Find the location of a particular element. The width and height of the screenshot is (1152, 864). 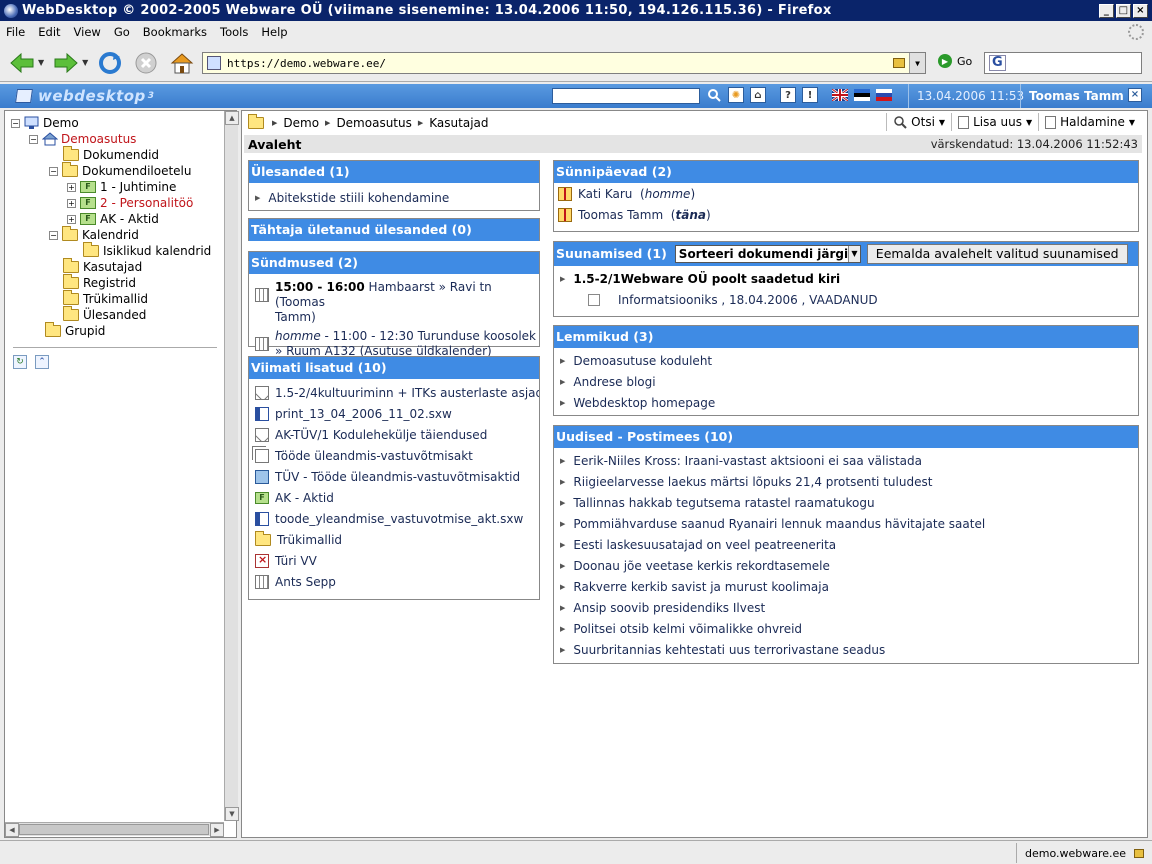

info-icon: ! is located at coordinates (810, 95).